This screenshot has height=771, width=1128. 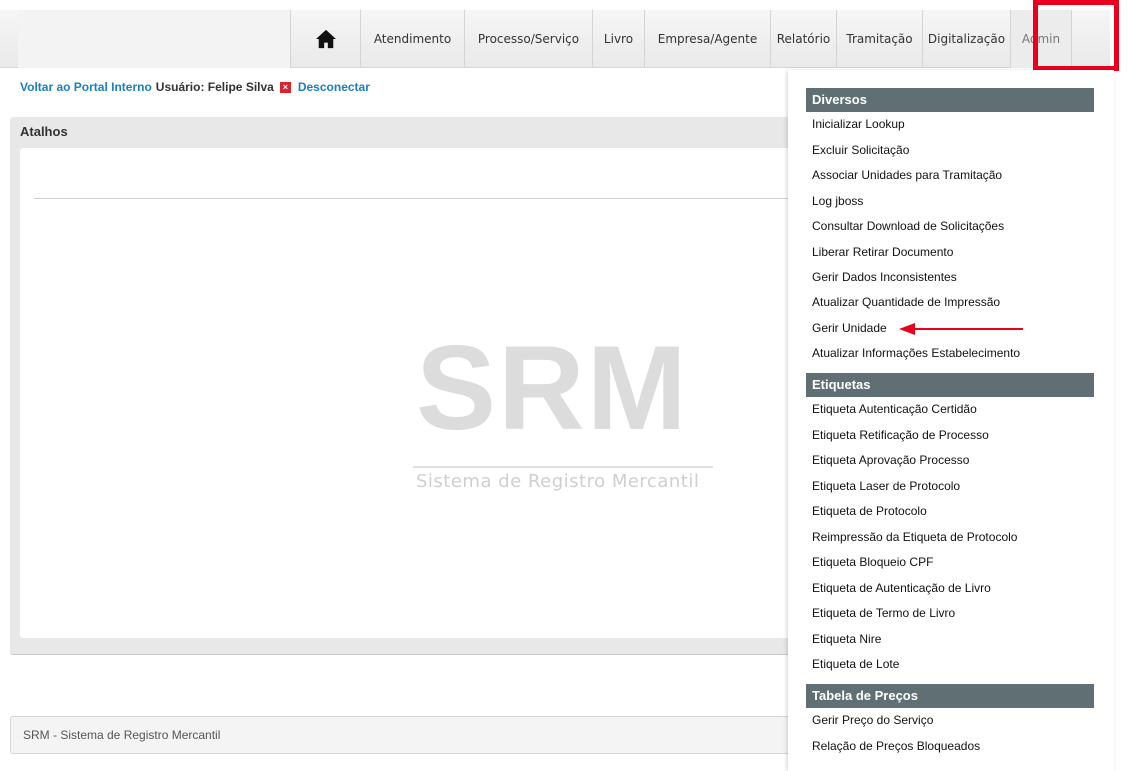 I want to click on annotation-arrow-icon, so click(x=961, y=329).